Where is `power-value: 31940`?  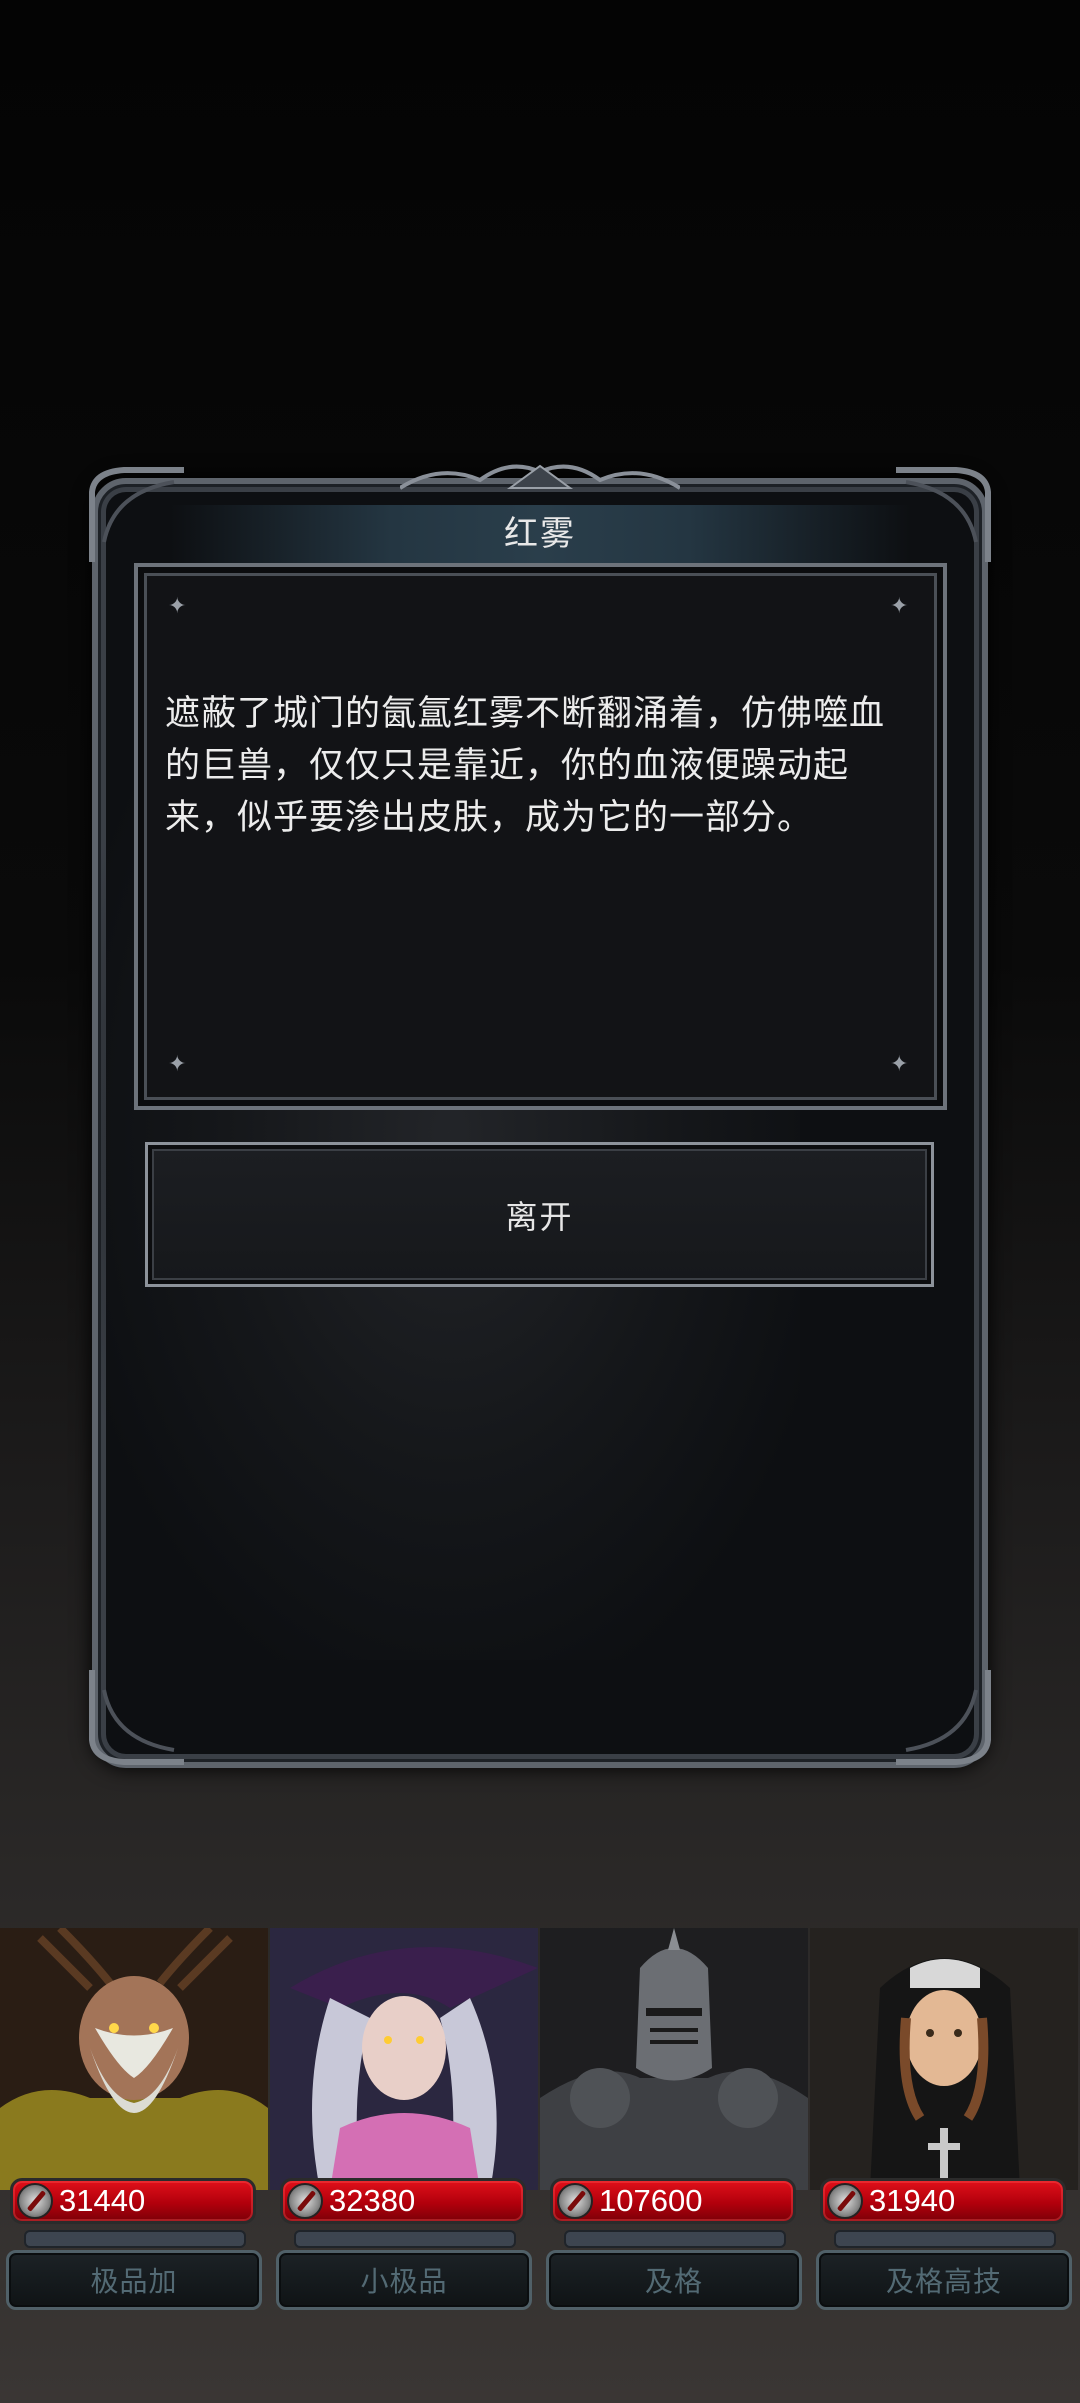 power-value: 31940 is located at coordinates (912, 2200).